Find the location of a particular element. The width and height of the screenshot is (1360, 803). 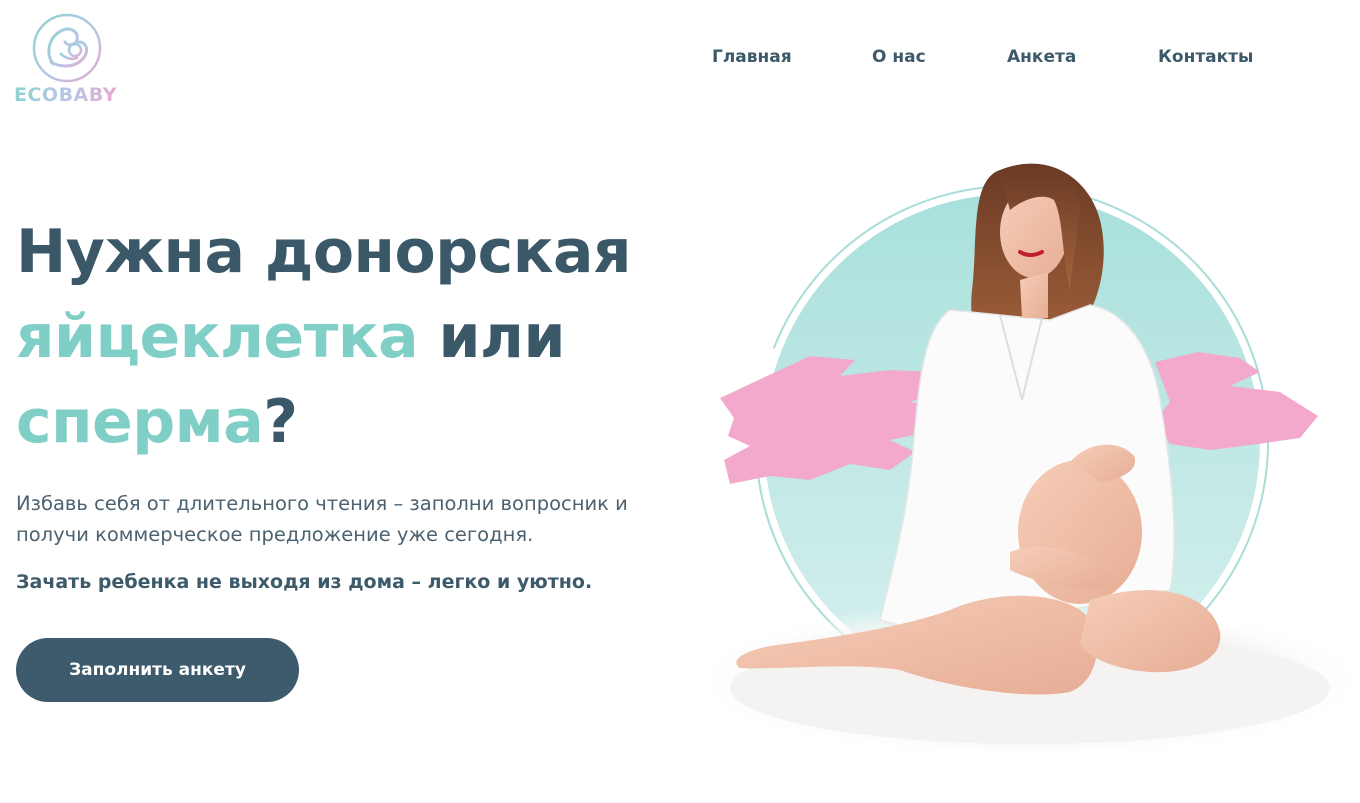

nav-link-home: Главная is located at coordinates (752, 57).